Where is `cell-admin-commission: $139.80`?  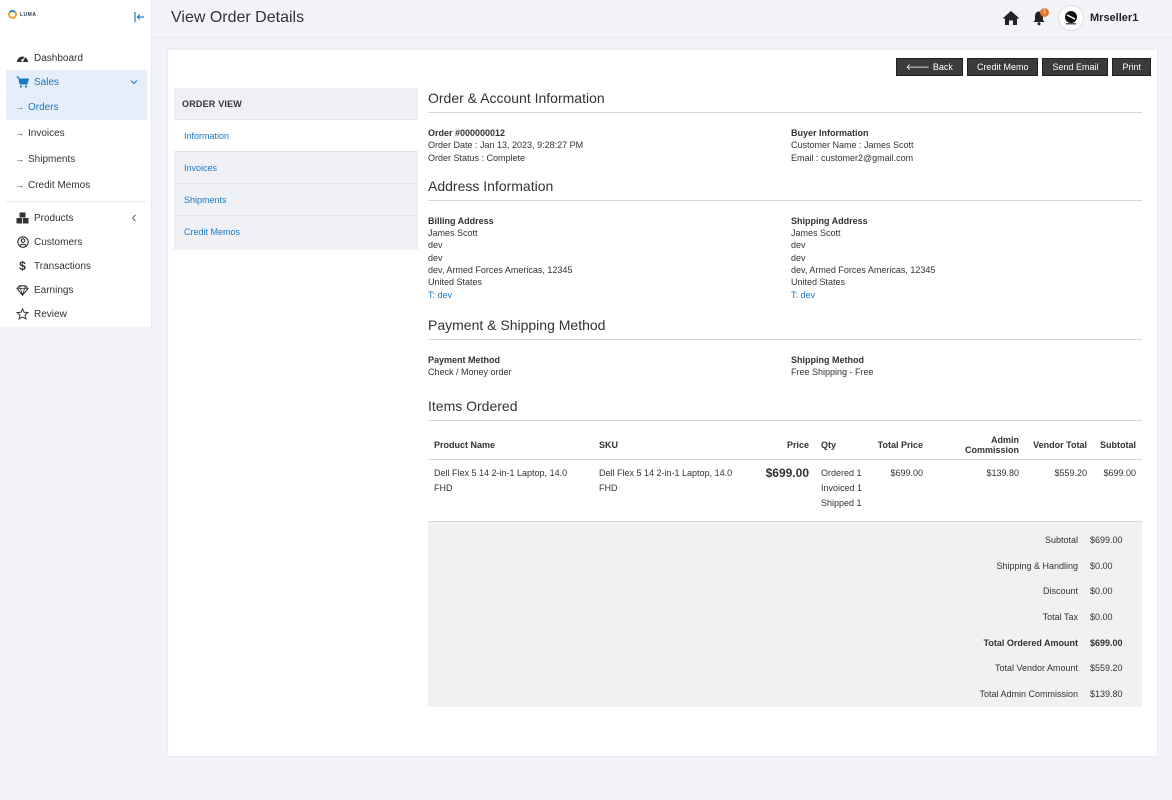
cell-admin-commission: $139.80 is located at coordinates (1002, 473).